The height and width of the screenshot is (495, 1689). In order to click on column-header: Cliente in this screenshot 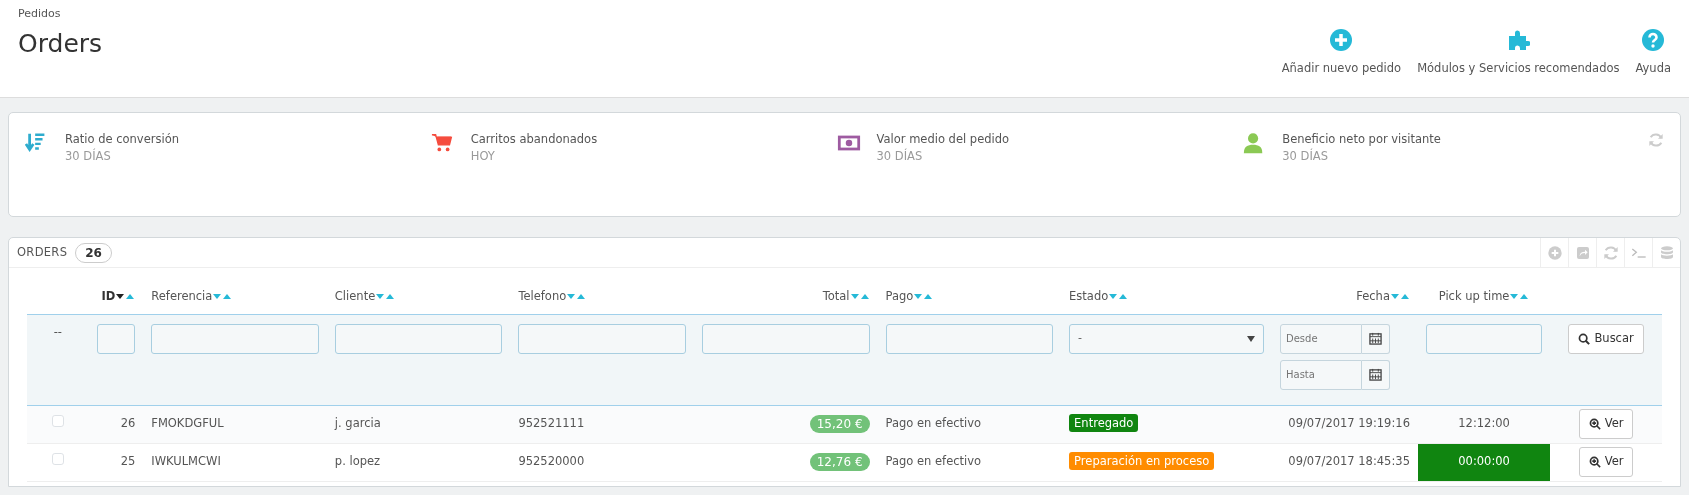, I will do `click(355, 296)`.